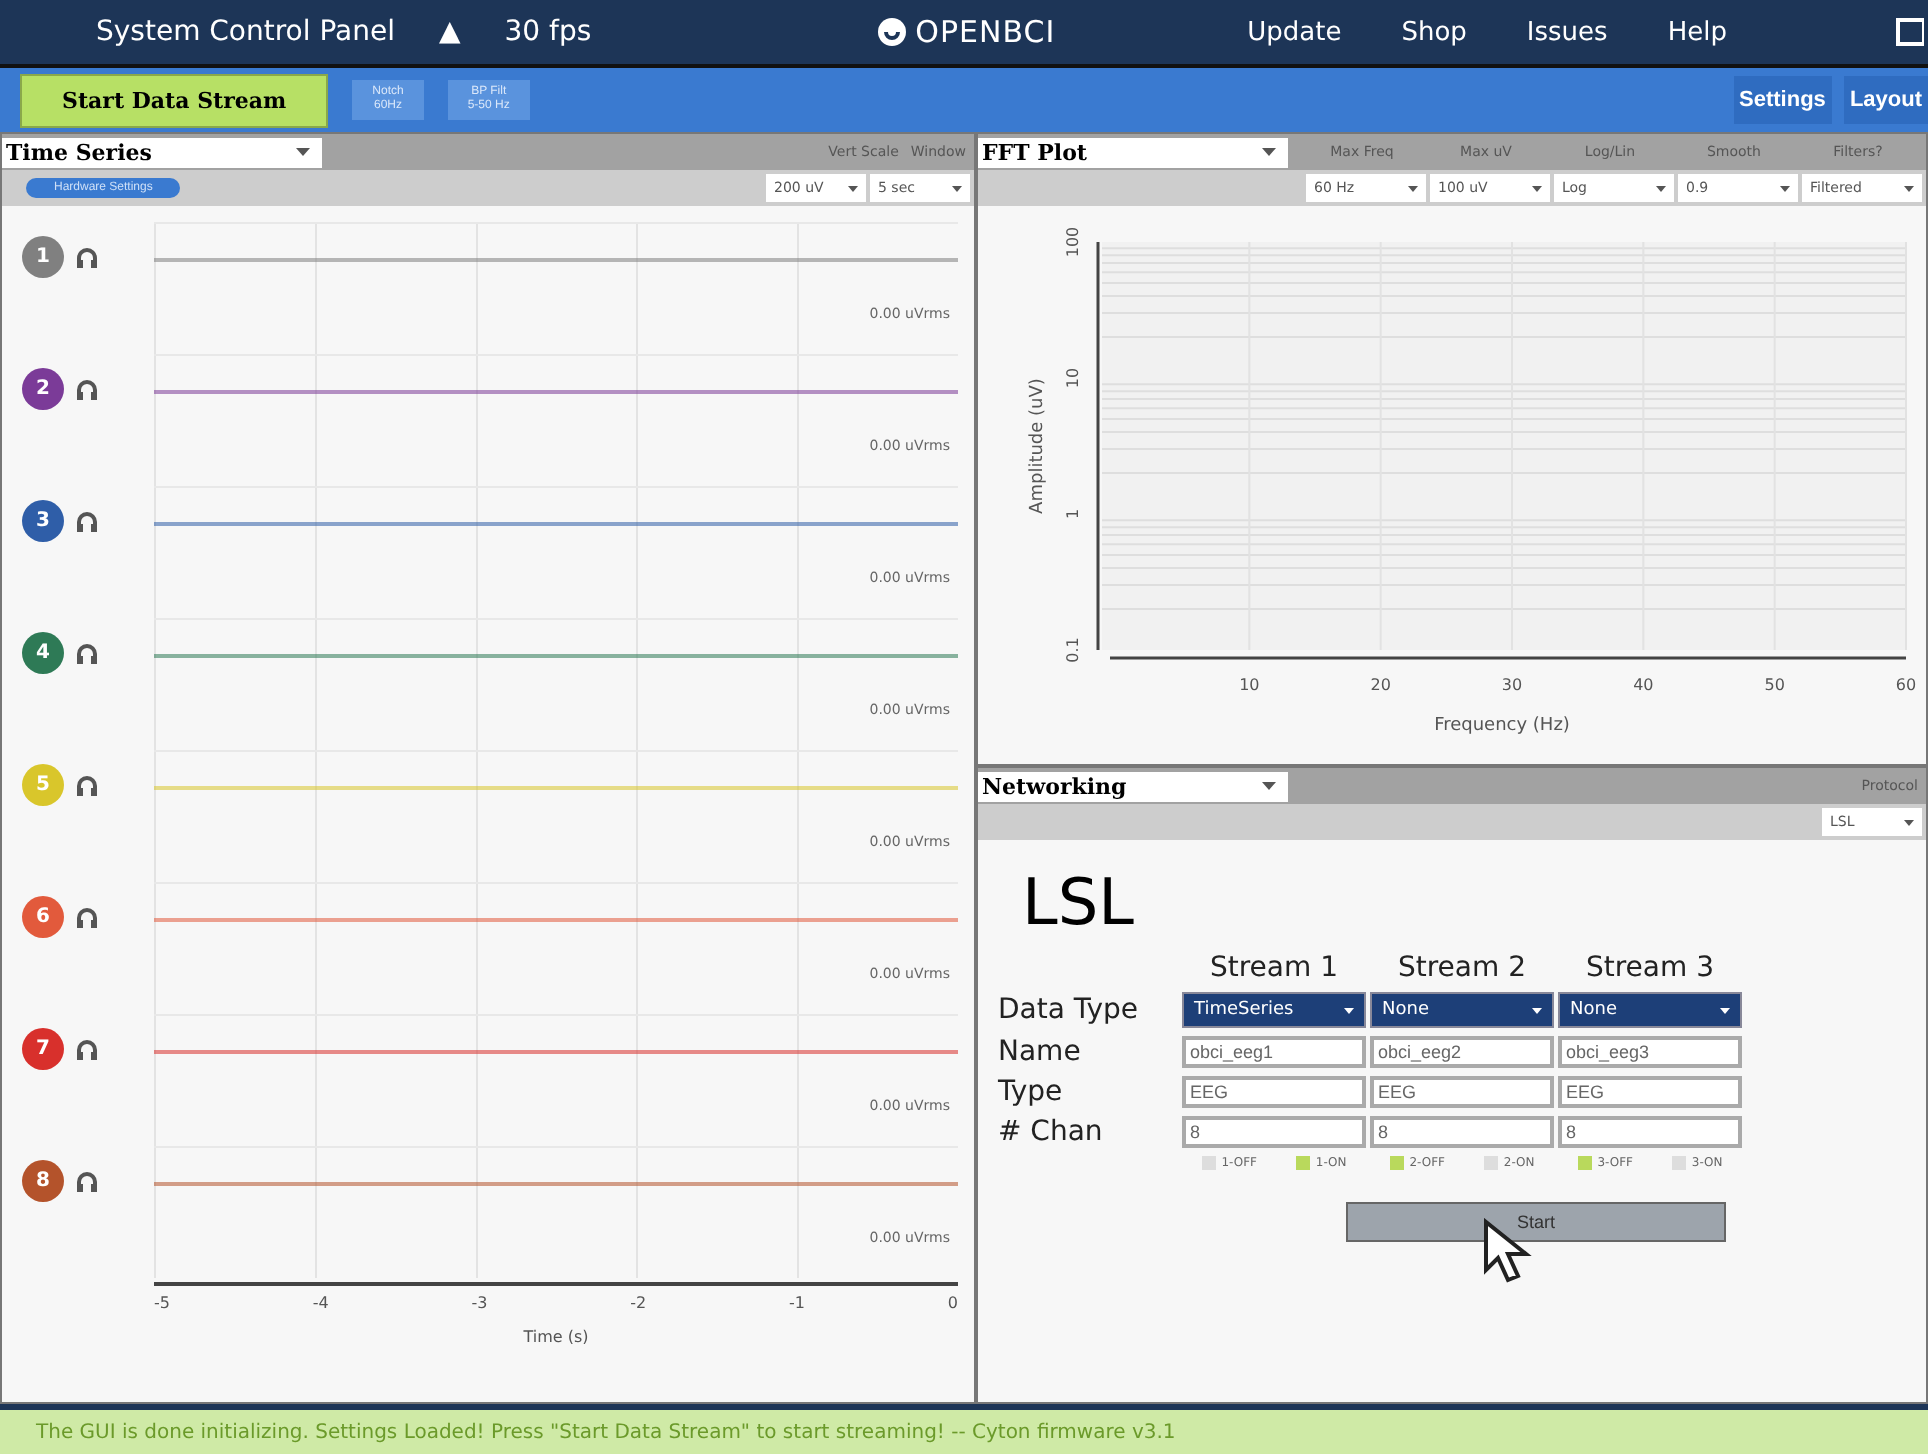 Image resolution: width=1928 pixels, height=1454 pixels. I want to click on start-stream-button: Start Data Stream, so click(174, 100).